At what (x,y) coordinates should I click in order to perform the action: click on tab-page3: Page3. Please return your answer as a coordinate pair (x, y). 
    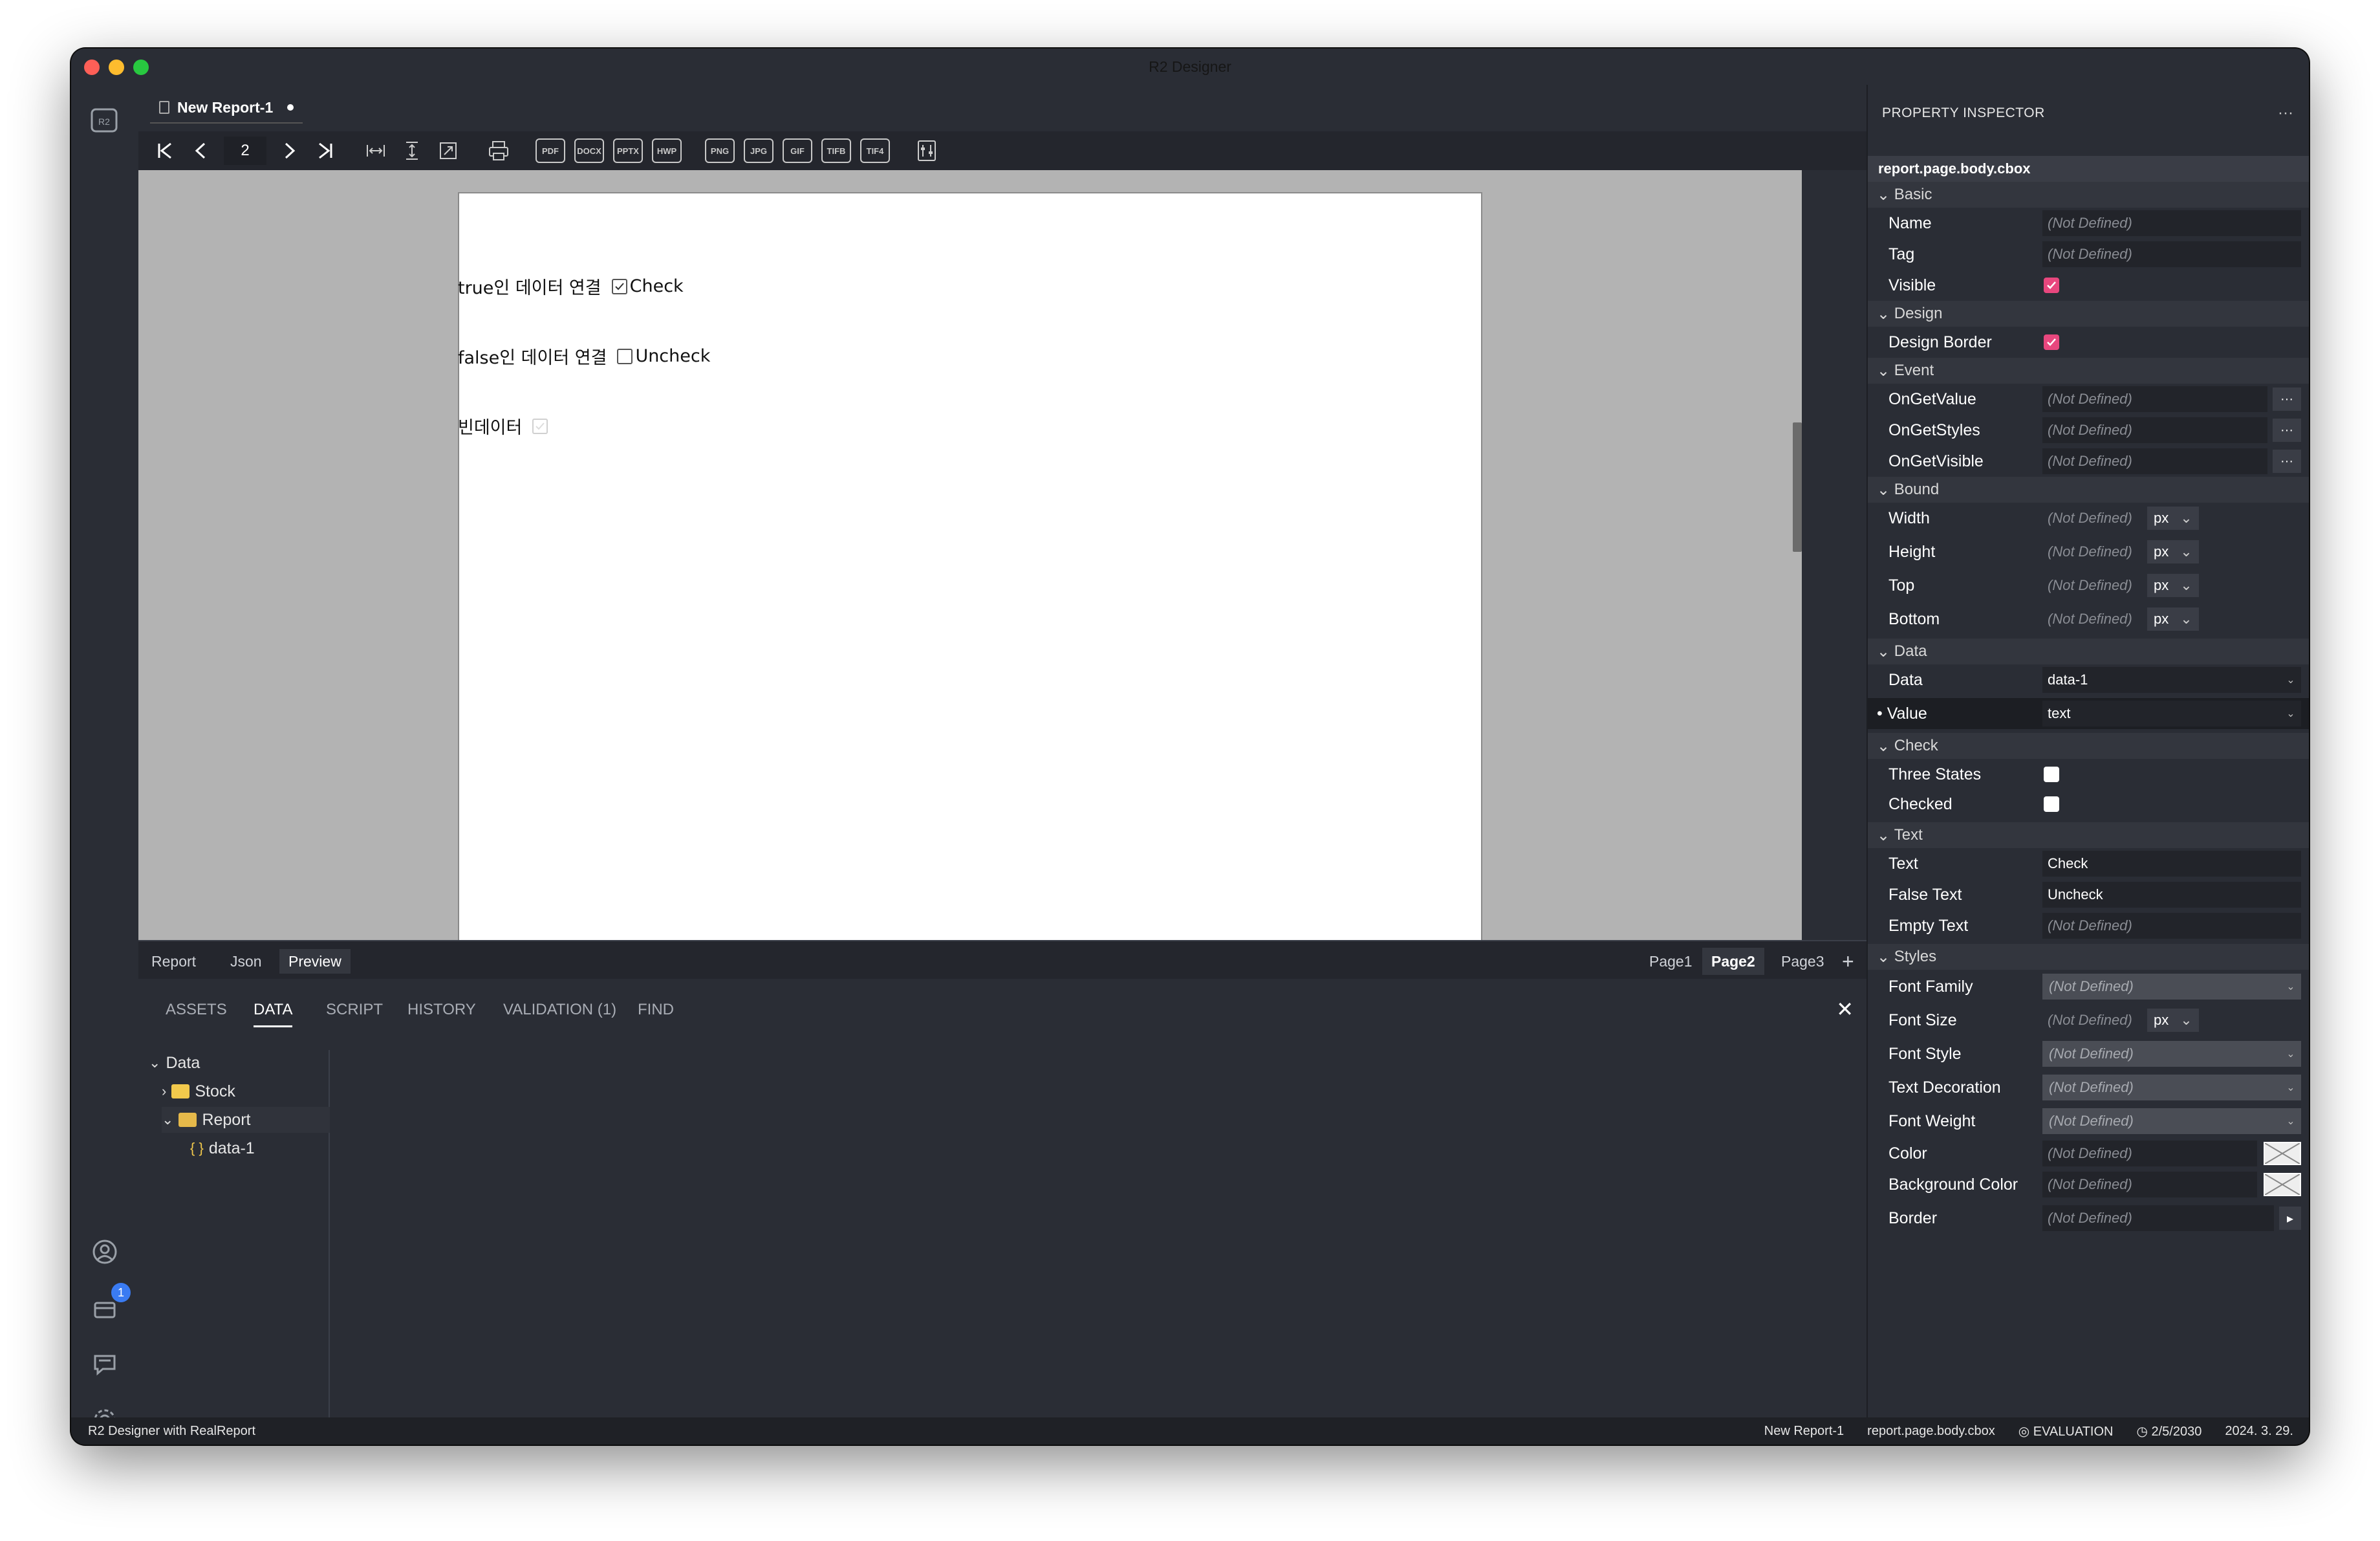
    Looking at the image, I should click on (1803, 961).